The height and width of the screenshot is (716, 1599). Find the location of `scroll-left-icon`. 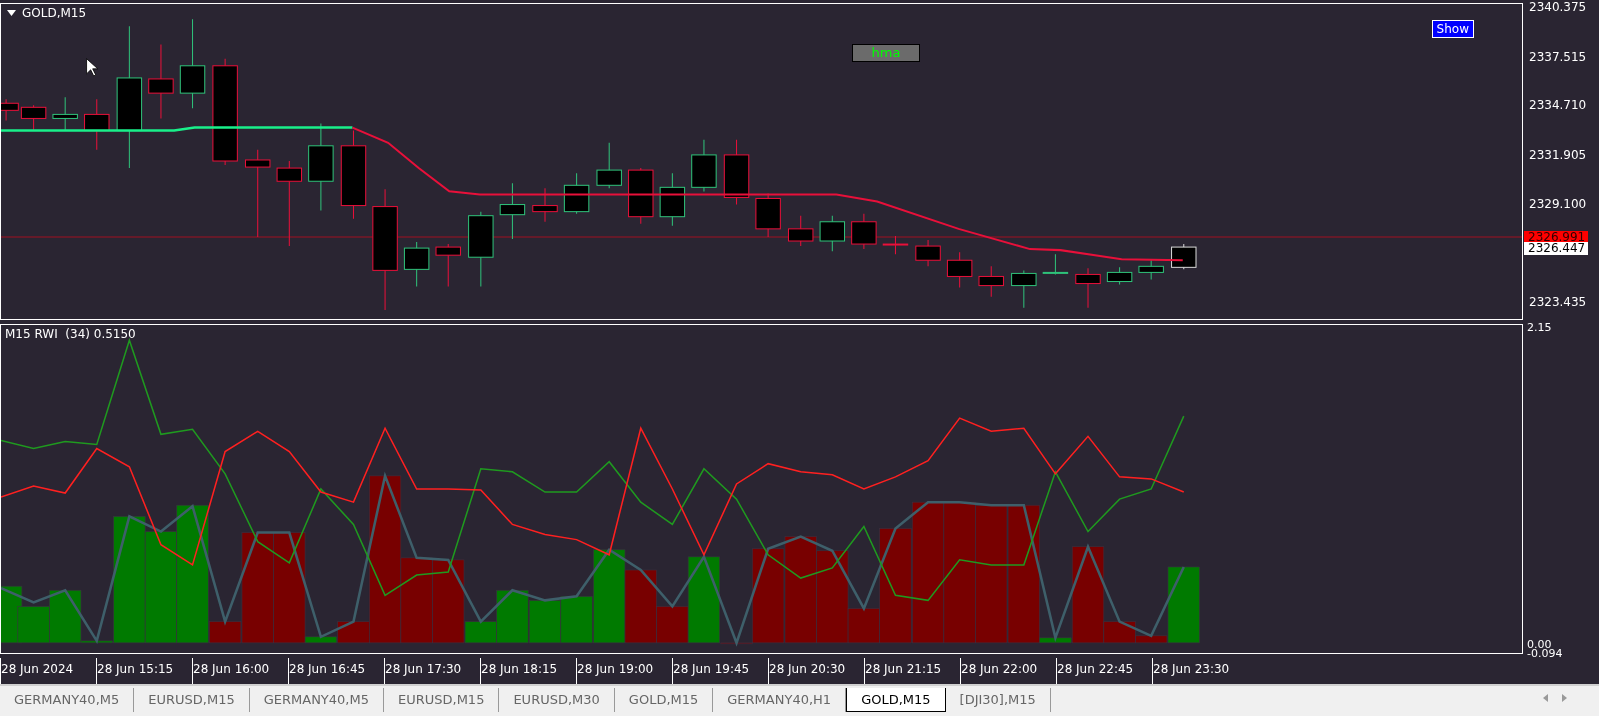

scroll-left-icon is located at coordinates (1545, 698).